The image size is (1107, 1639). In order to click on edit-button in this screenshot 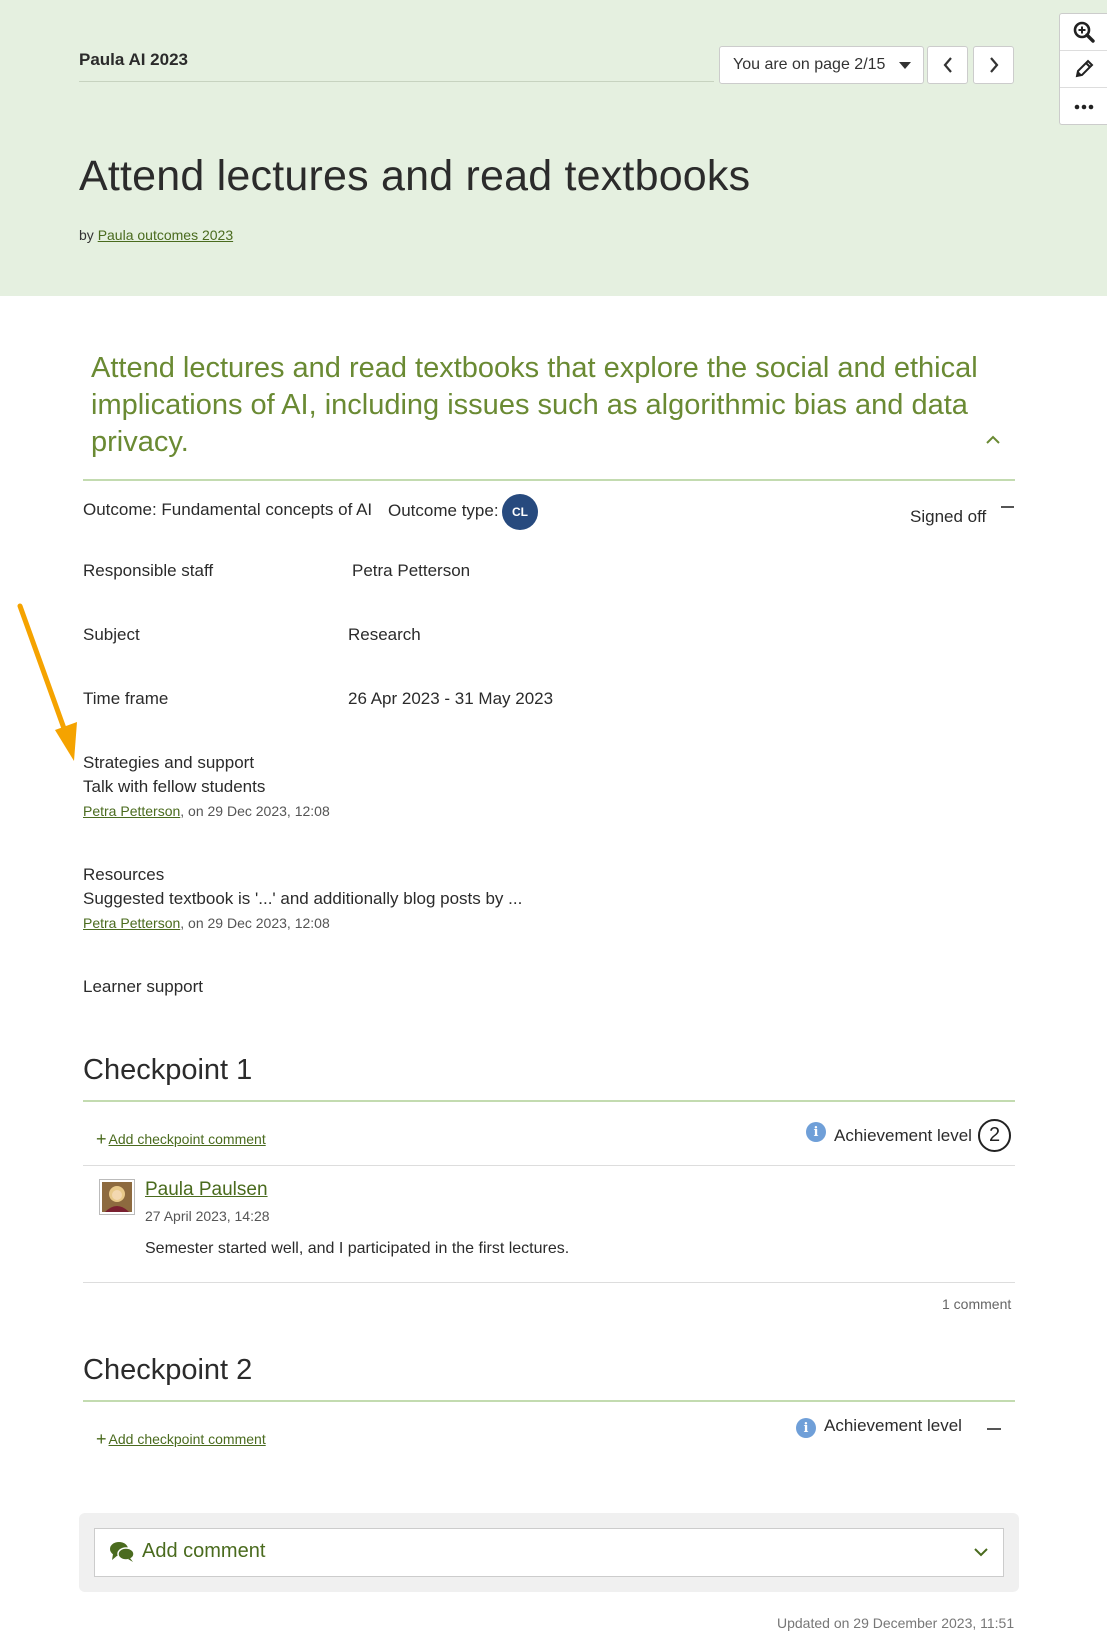, I will do `click(1083, 69)`.